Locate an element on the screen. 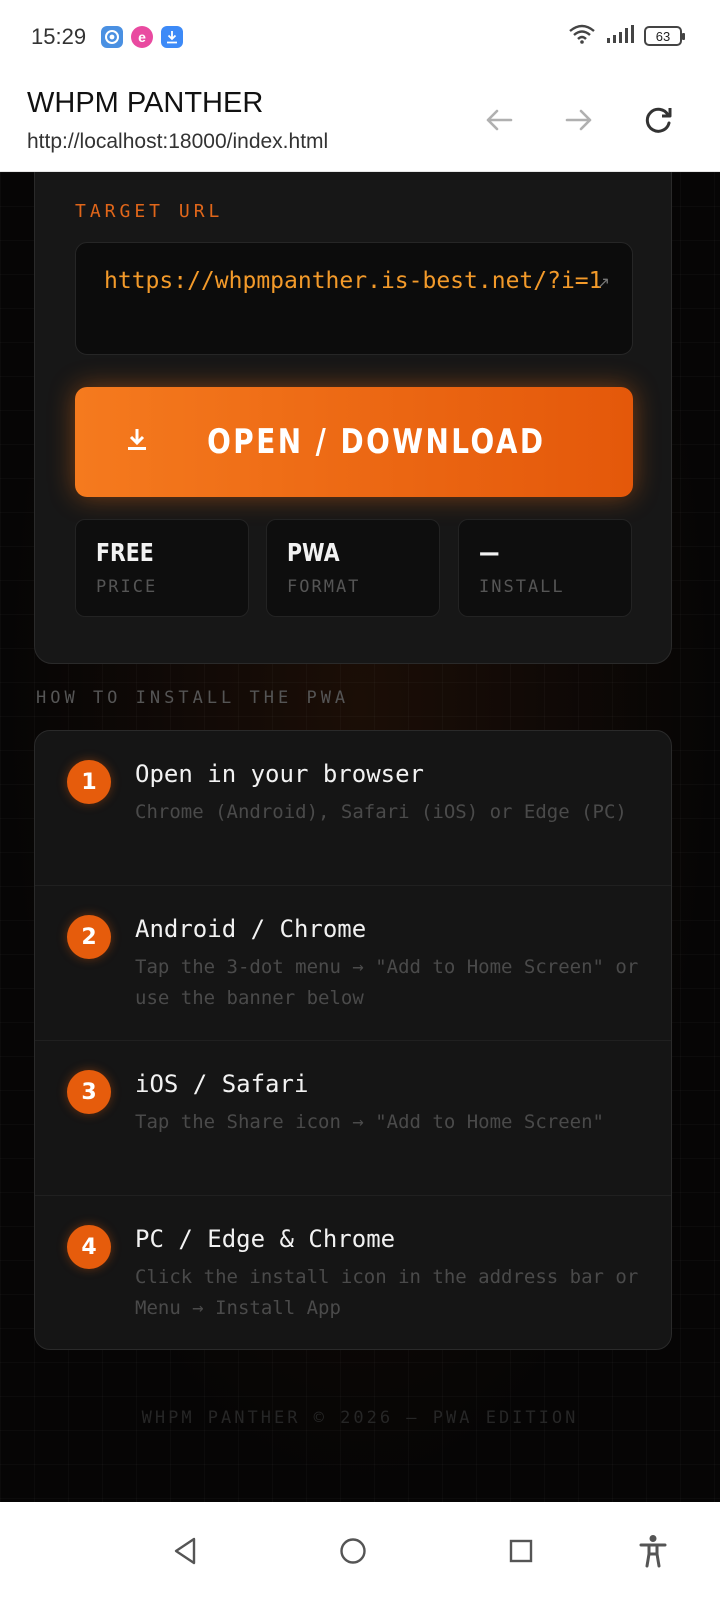  forward-arrow-icon is located at coordinates (579, 120).